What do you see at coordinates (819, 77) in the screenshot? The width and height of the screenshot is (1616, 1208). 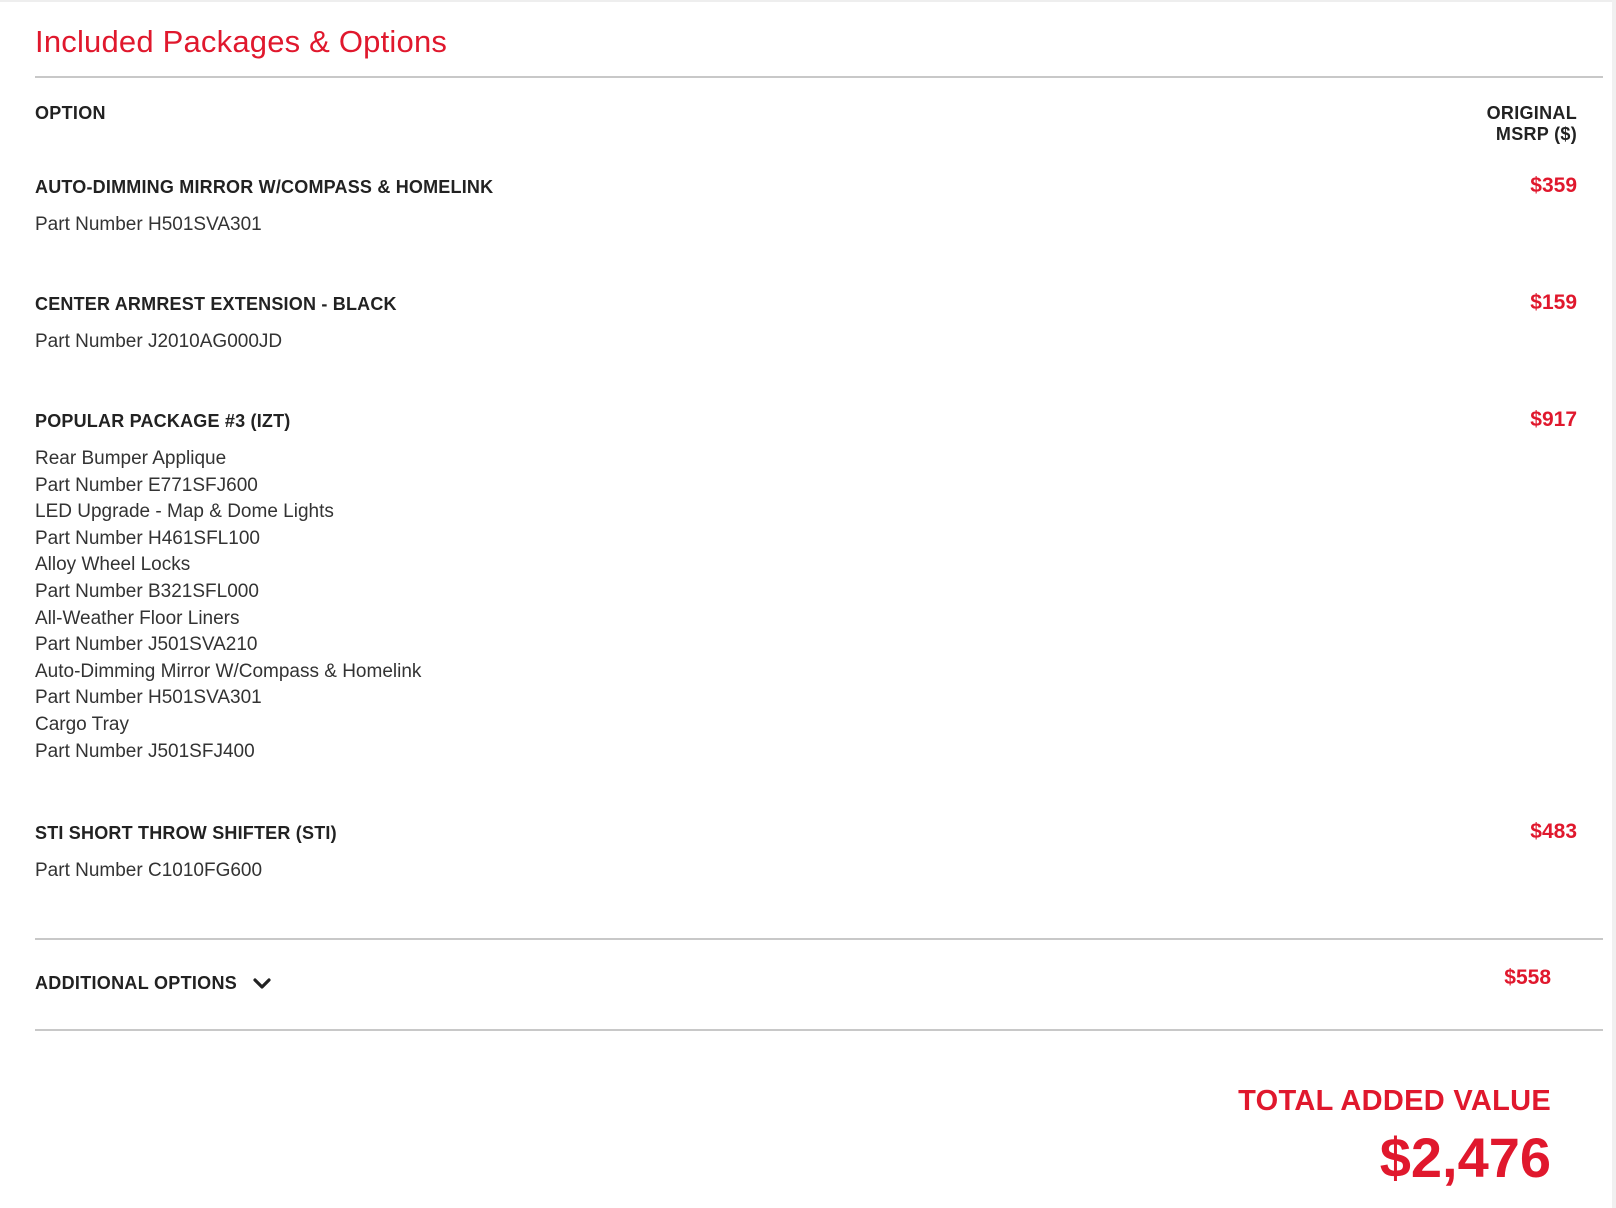 I see `header-divider` at bounding box center [819, 77].